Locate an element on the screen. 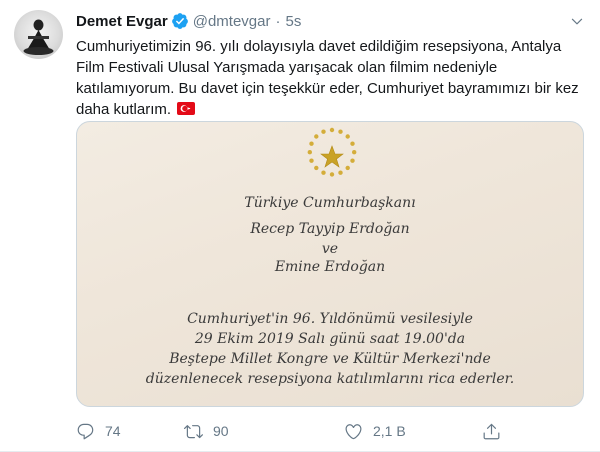 The height and width of the screenshot is (452, 600). heart-icon is located at coordinates (353, 431).